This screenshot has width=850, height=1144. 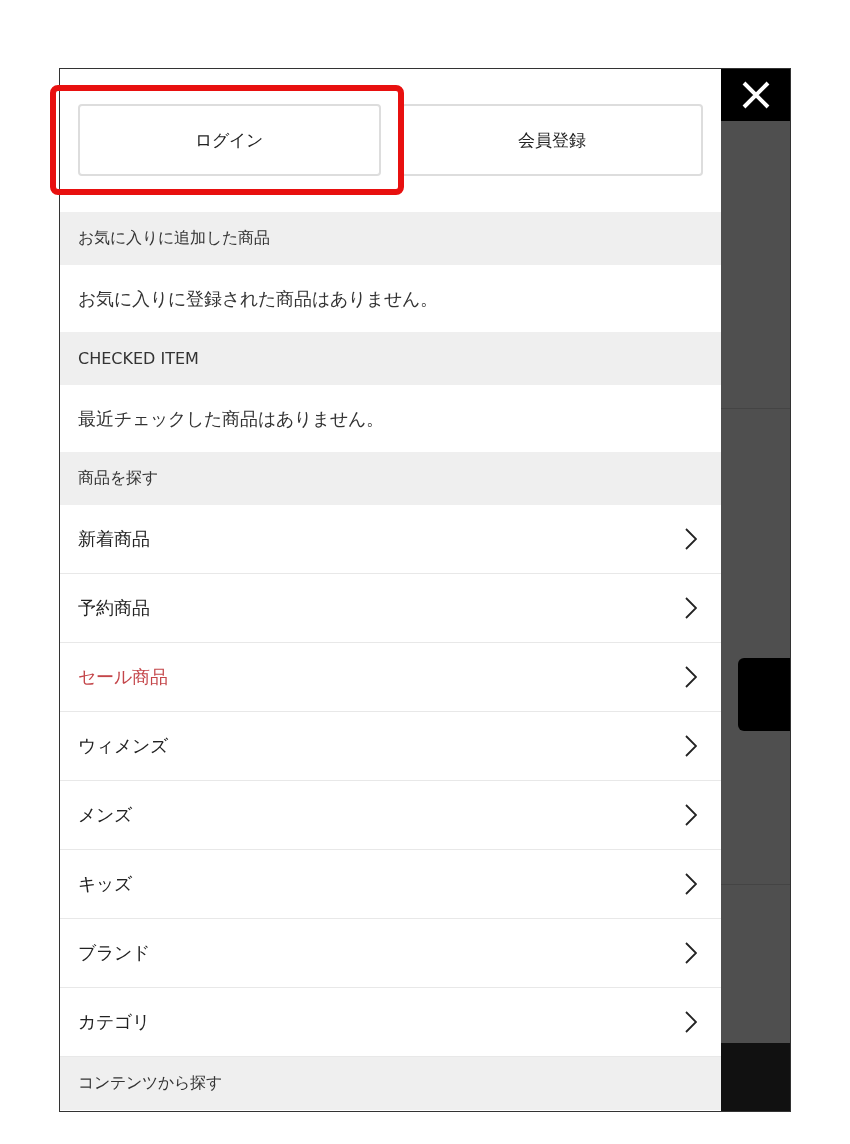 What do you see at coordinates (258, 298) in the screenshot?
I see `empty-message: お気に入りに登録された商品はありません。` at bounding box center [258, 298].